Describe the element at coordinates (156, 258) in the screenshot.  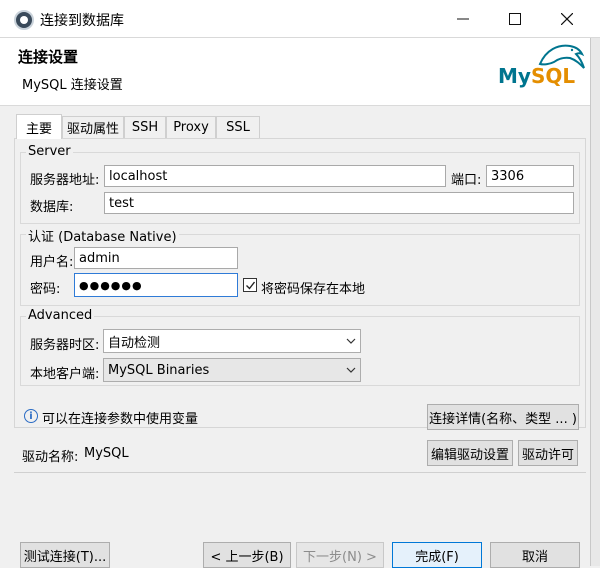
I see `username-input: admin` at that location.